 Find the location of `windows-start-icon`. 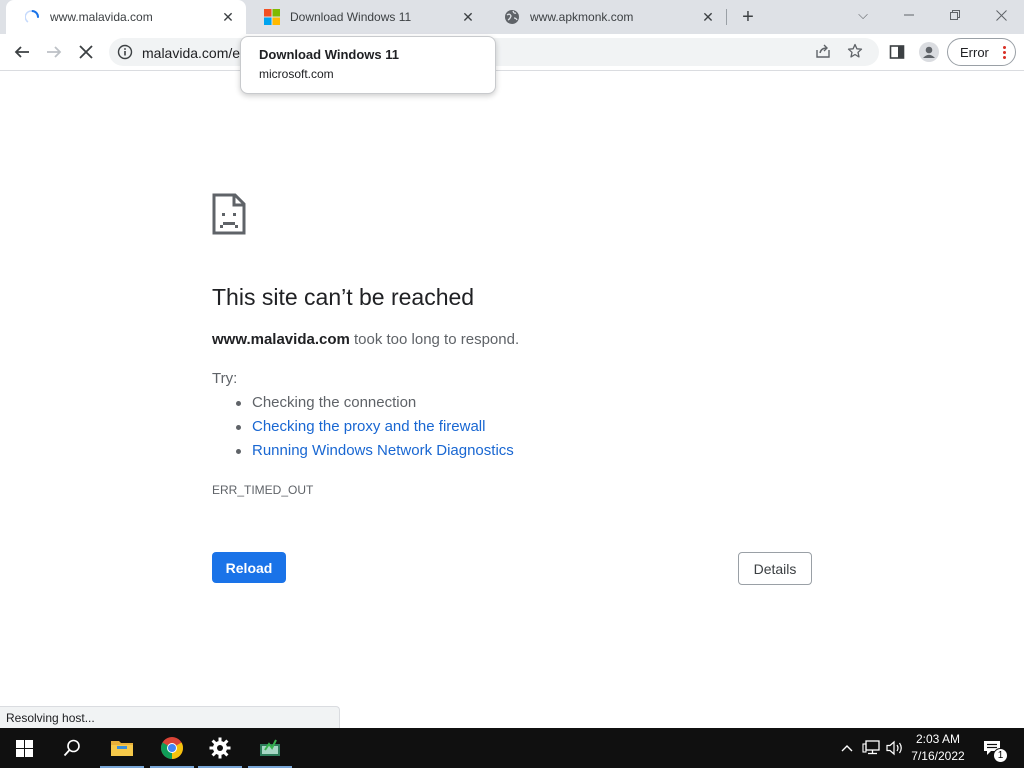

windows-start-icon is located at coordinates (24, 748).